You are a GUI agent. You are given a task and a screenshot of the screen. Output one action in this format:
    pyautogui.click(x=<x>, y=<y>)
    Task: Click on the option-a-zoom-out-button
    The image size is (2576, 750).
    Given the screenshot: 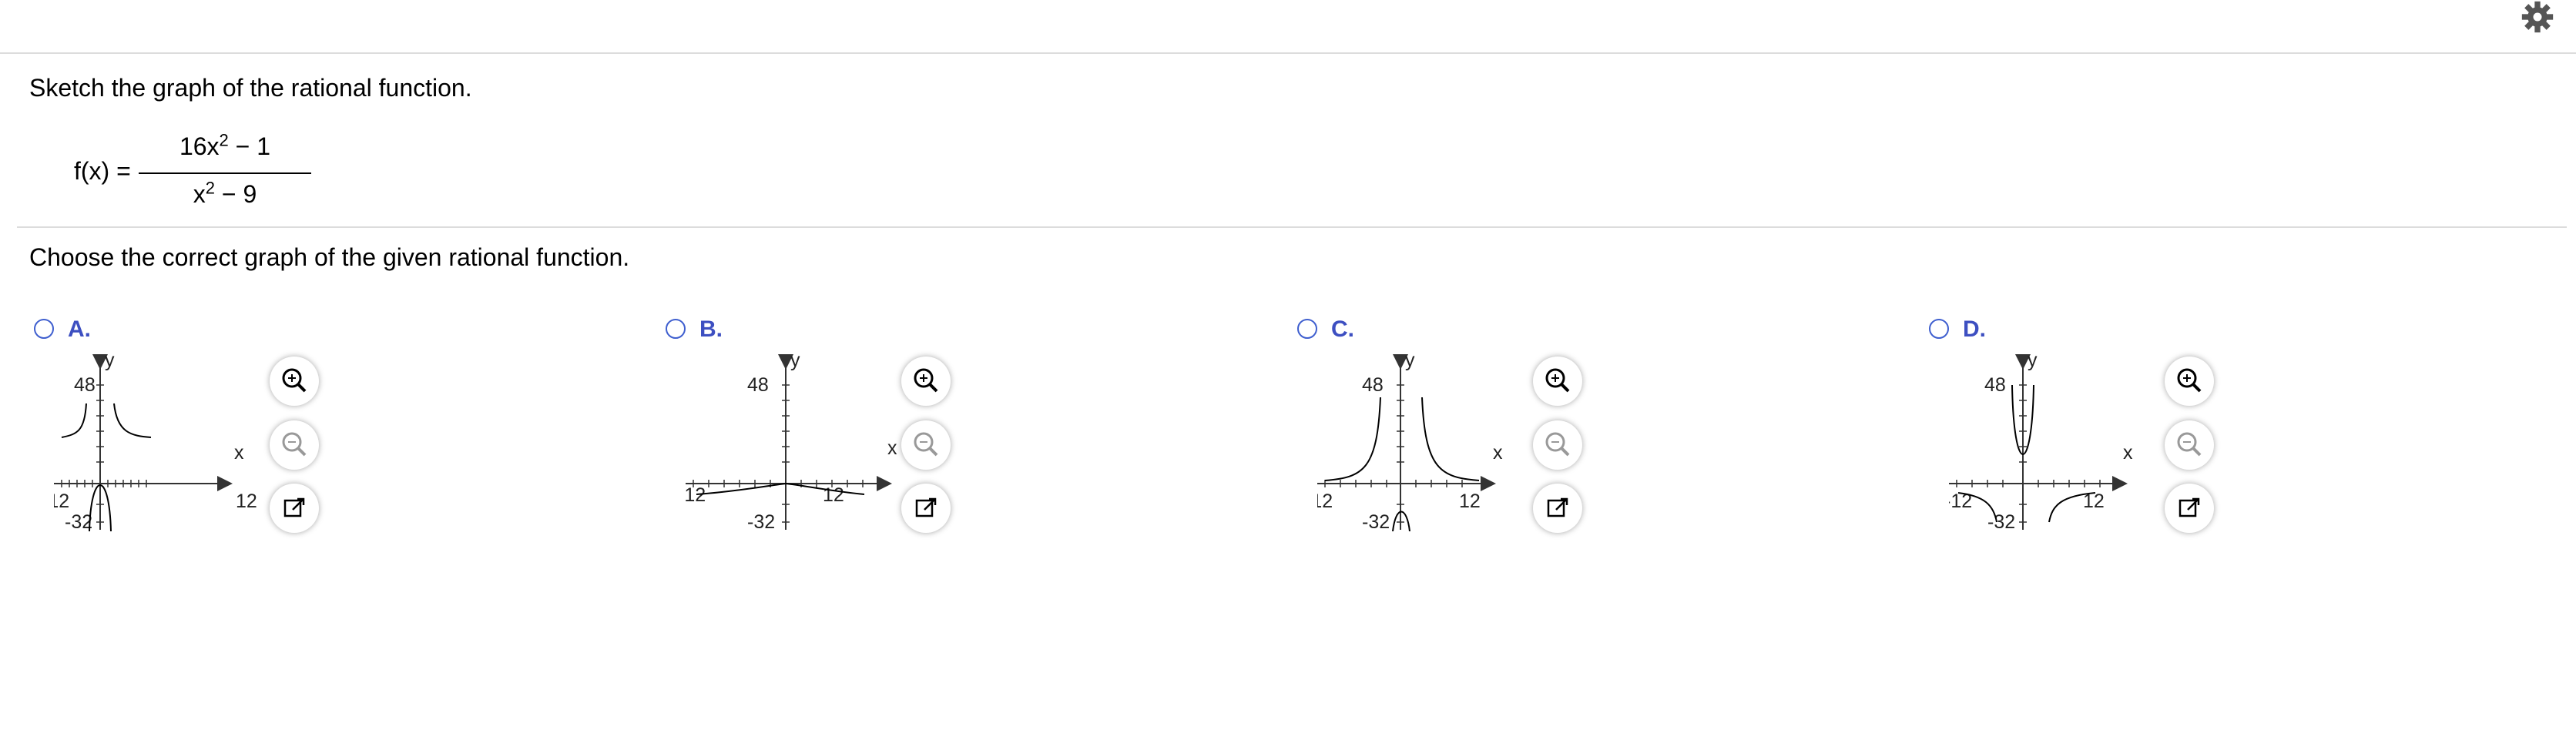 What is the action you would take?
    pyautogui.click(x=294, y=445)
    